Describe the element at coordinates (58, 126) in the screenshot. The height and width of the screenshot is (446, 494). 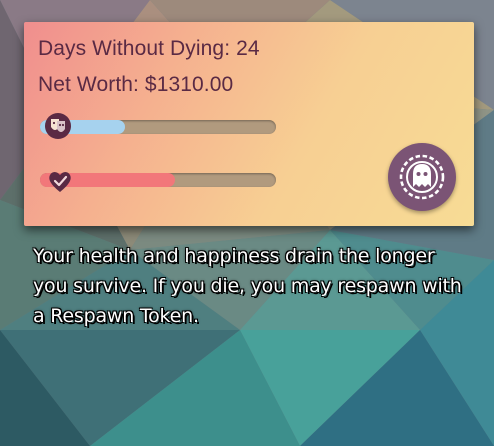
I see `theater-mask-icon` at that location.